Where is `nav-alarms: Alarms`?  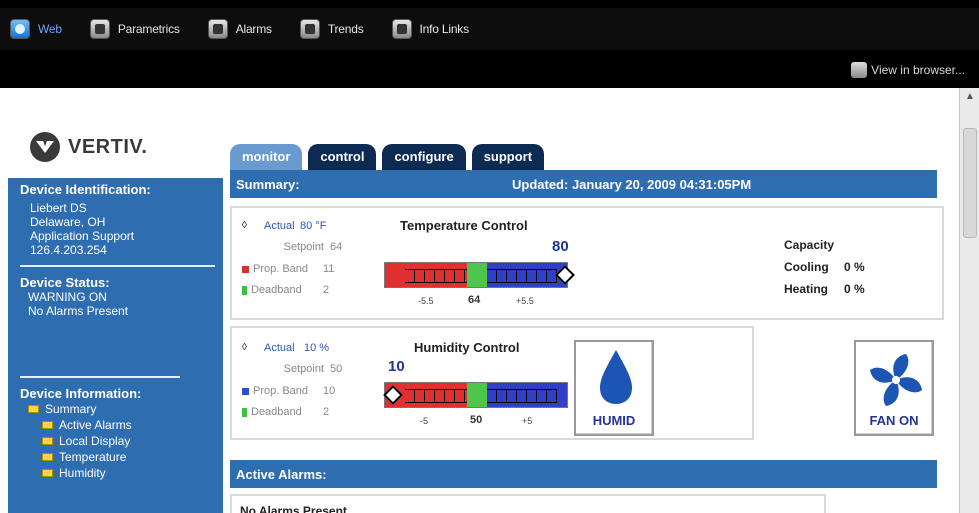
nav-alarms: Alarms is located at coordinates (239, 29).